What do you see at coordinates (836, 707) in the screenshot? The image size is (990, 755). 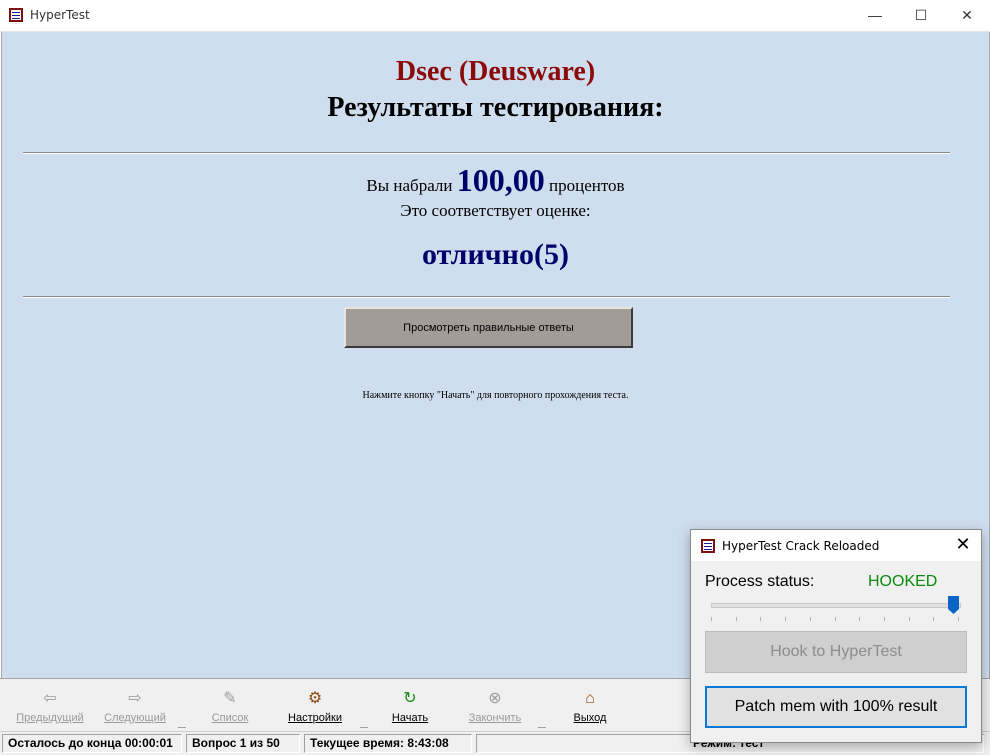 I see `patch-mem-button: Patch mem with 100% result` at bounding box center [836, 707].